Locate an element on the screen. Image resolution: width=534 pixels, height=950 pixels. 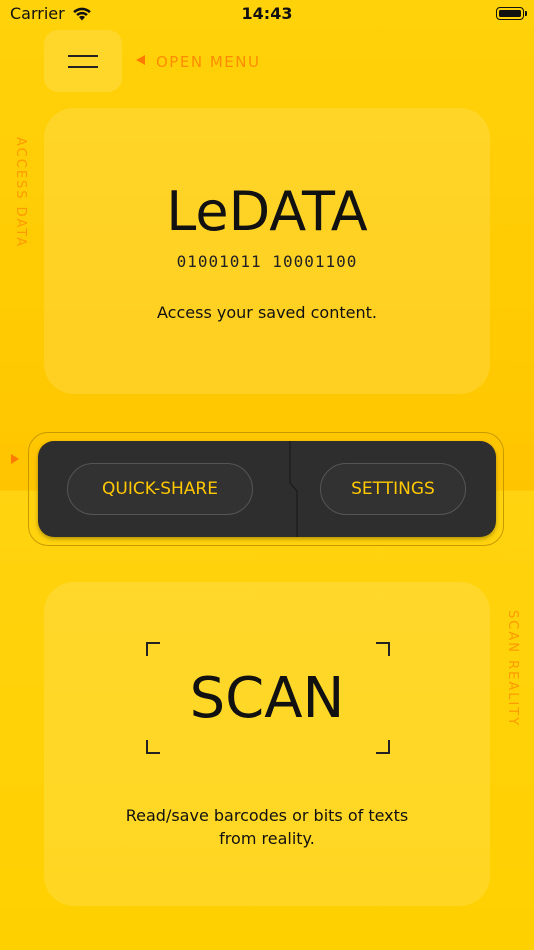
binary-tagline: 01001011 10001100 is located at coordinates (267, 261).